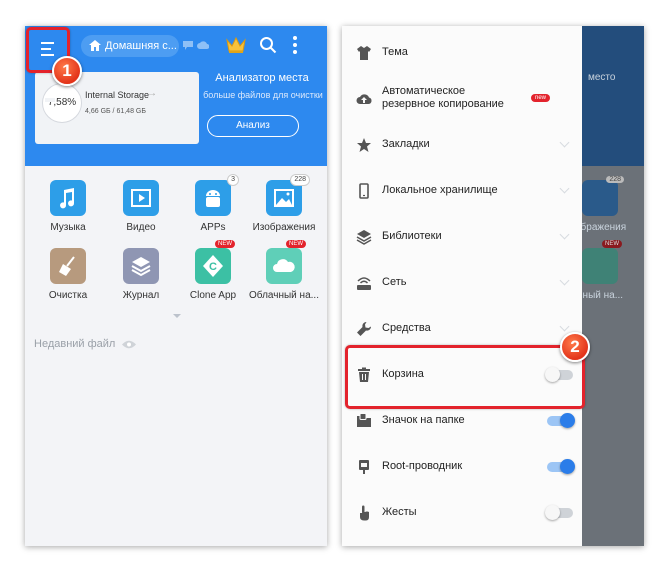 The image size is (670, 571). What do you see at coordinates (364, 328) in the screenshot?
I see `wrench-icon` at bounding box center [364, 328].